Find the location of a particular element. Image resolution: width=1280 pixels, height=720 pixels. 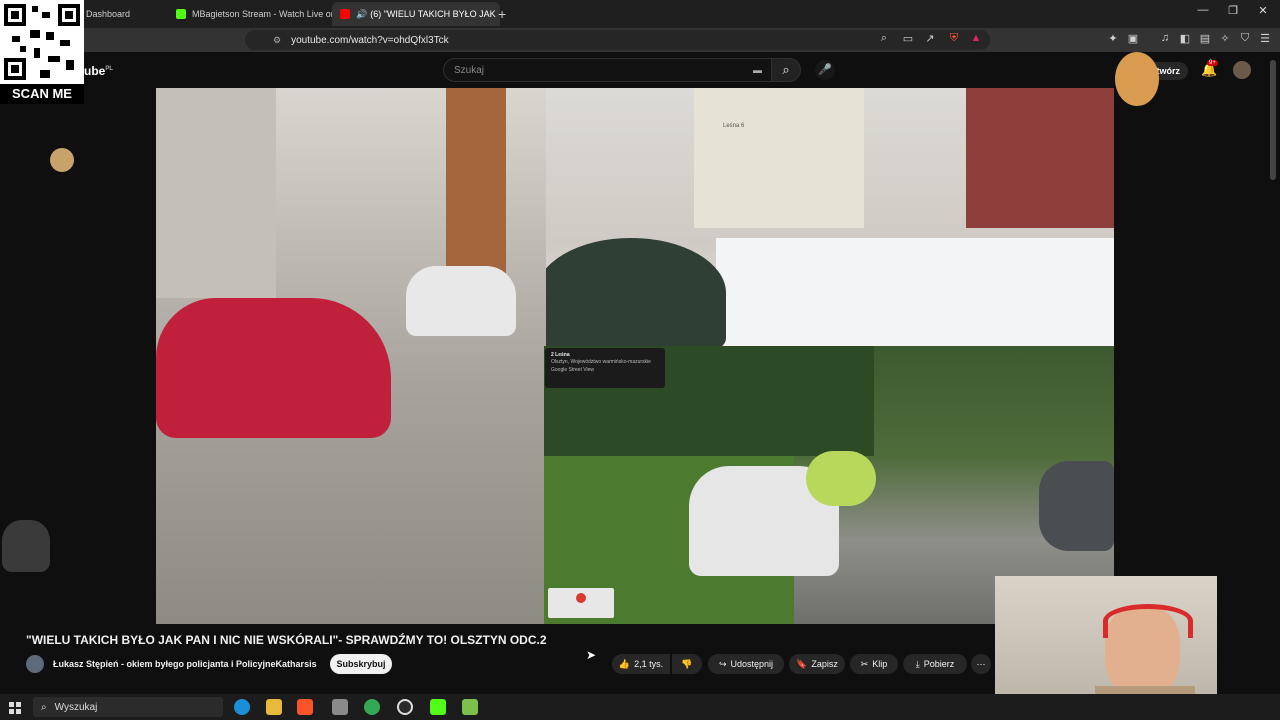

minimize-icon: — is located at coordinates (1203, 10).